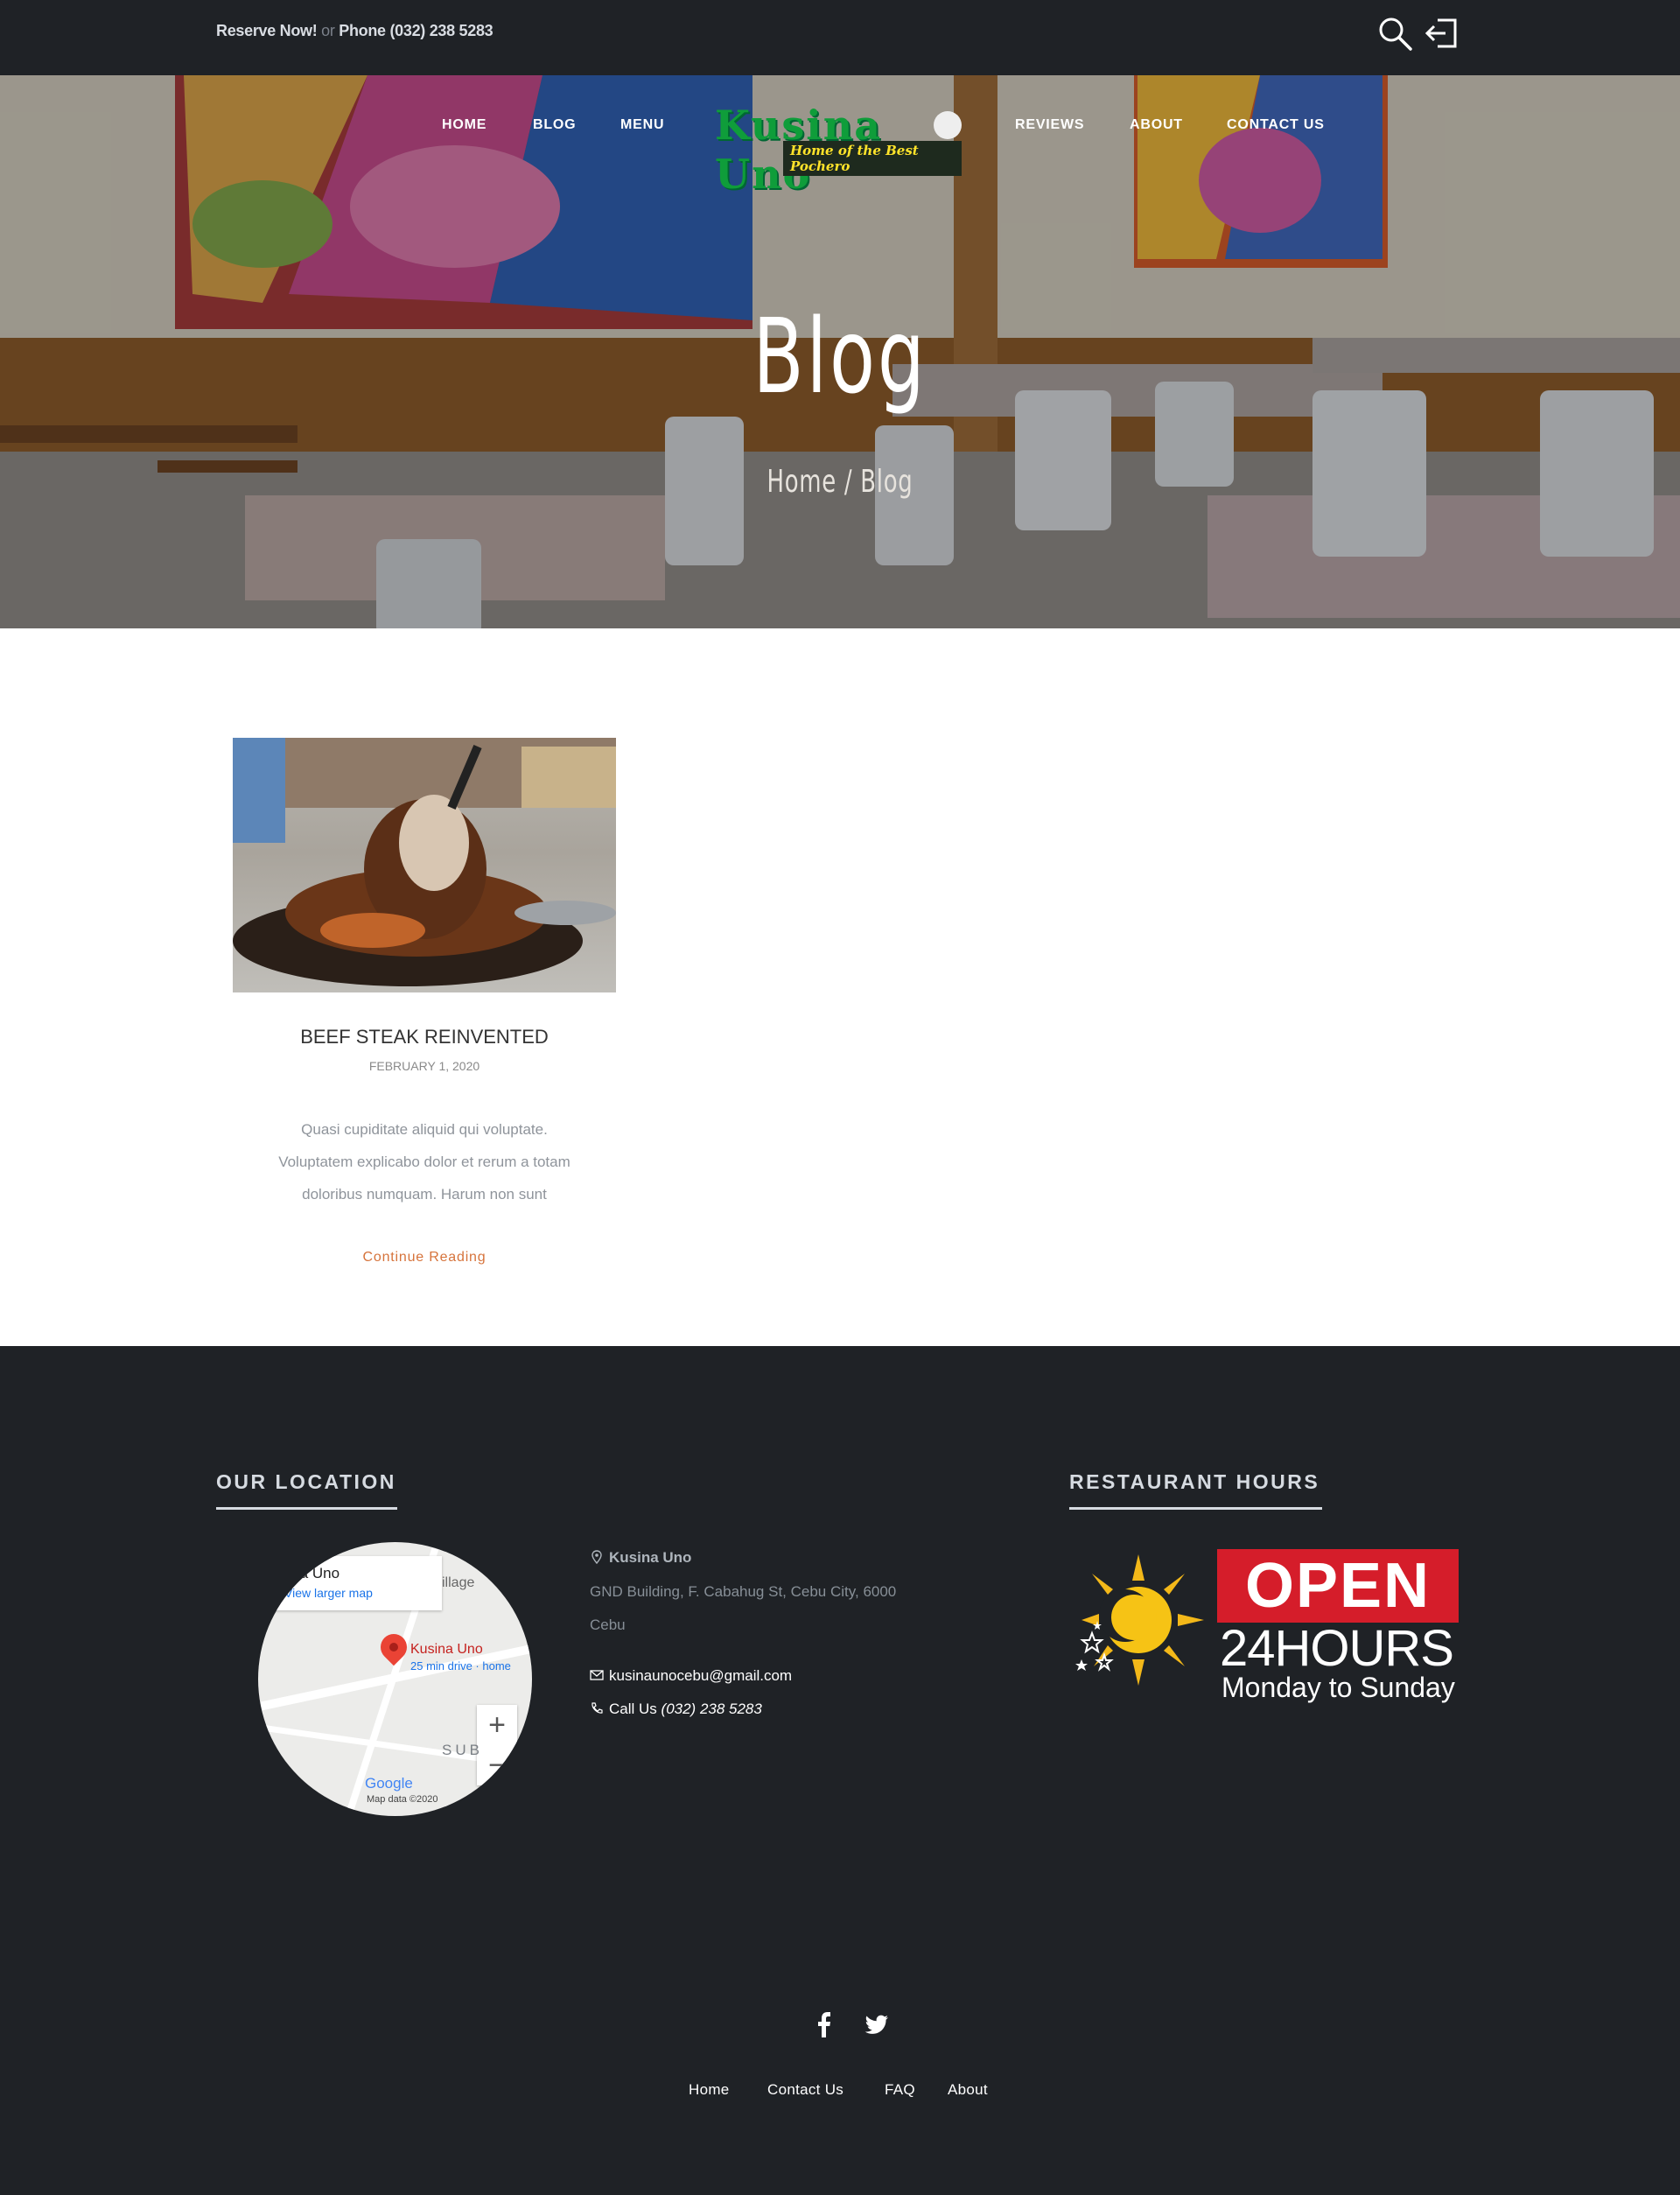 This screenshot has height=2195, width=1680. What do you see at coordinates (424, 1037) in the screenshot?
I see `post-title: BEEF STEAK REINVENTED` at bounding box center [424, 1037].